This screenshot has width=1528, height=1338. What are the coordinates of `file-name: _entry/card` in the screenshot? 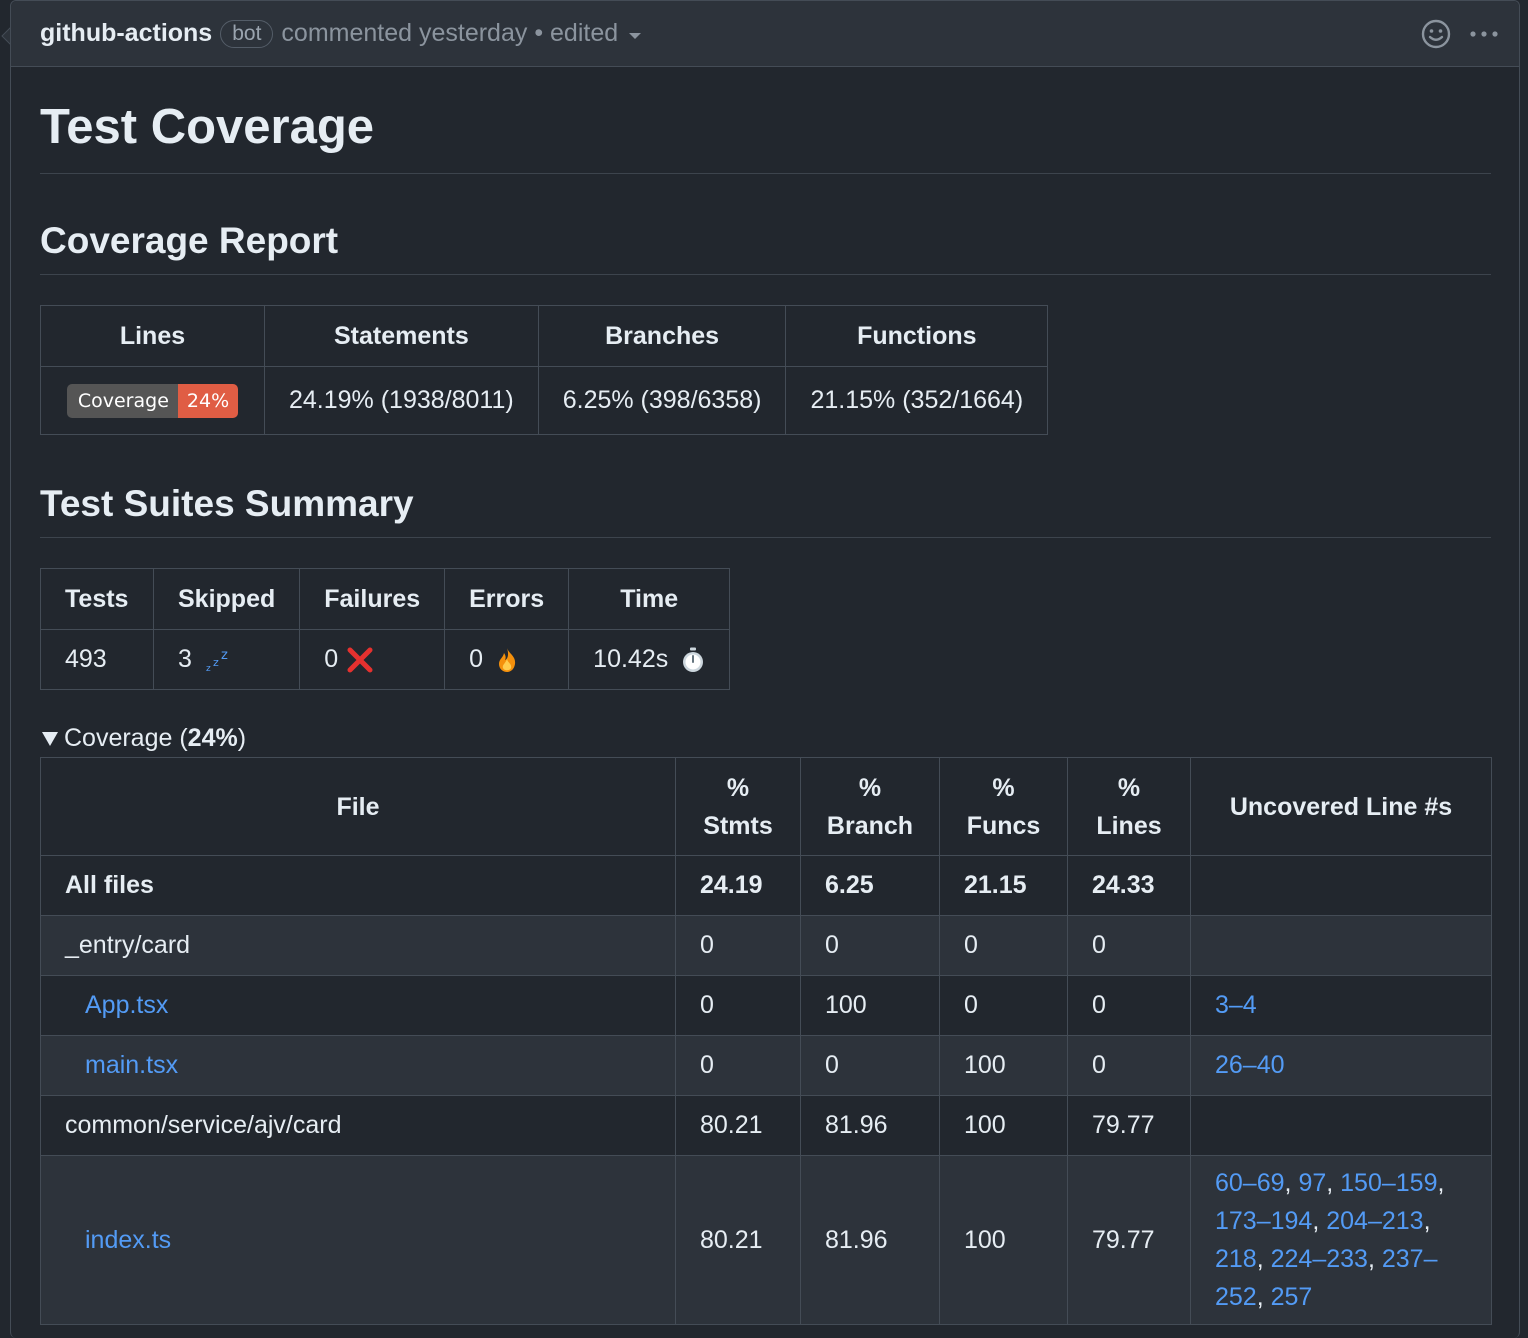 It's located at (358, 945).